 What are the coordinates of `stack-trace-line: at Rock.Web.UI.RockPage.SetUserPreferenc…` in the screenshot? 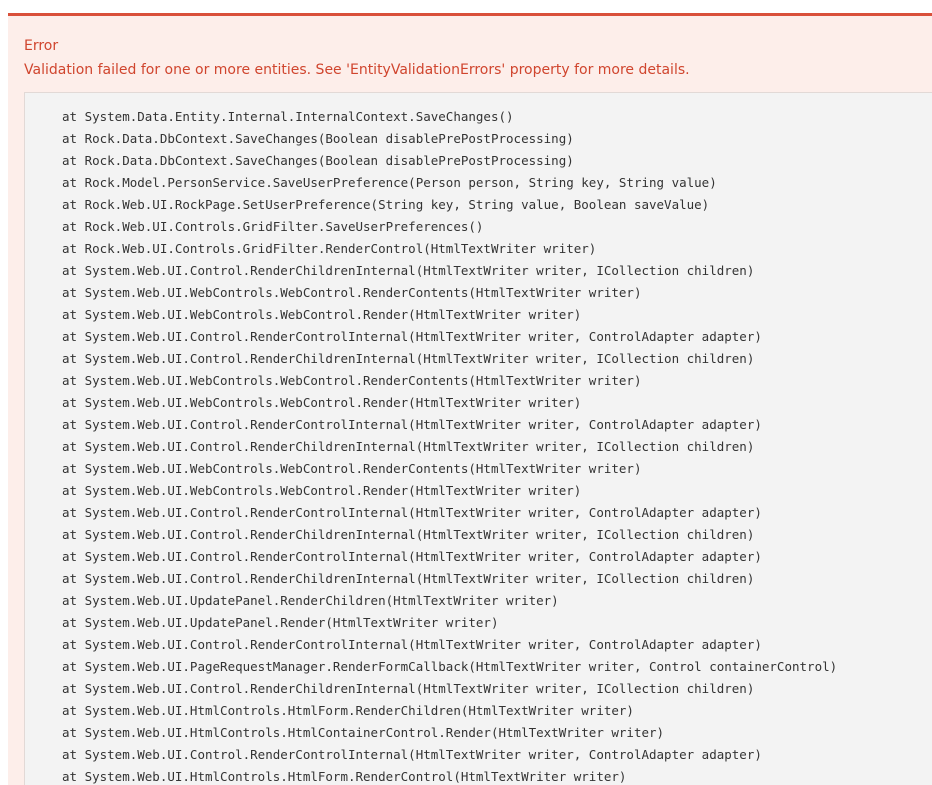 It's located at (386, 204).